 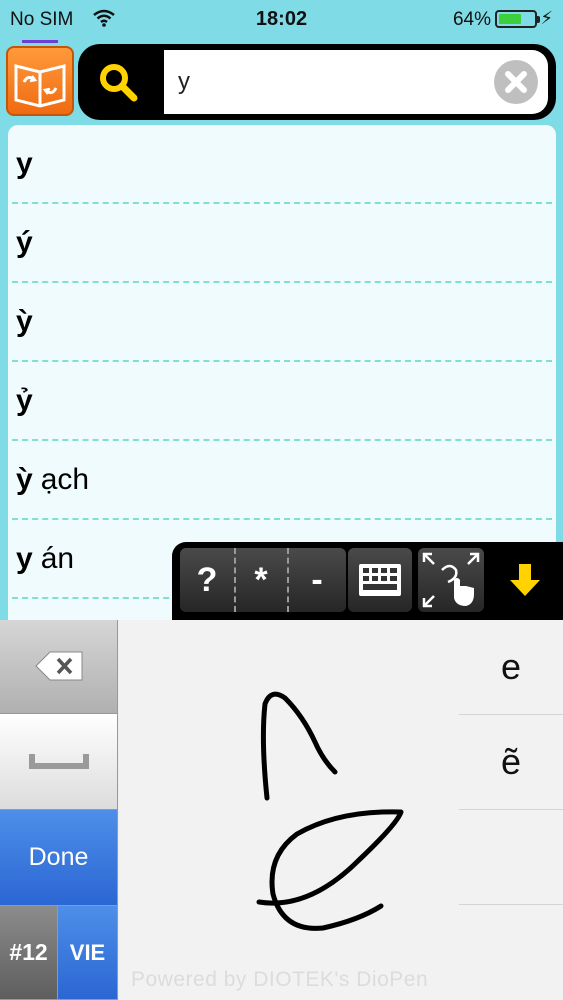 What do you see at coordinates (511, 667) in the screenshot?
I see `candidate-item: e` at bounding box center [511, 667].